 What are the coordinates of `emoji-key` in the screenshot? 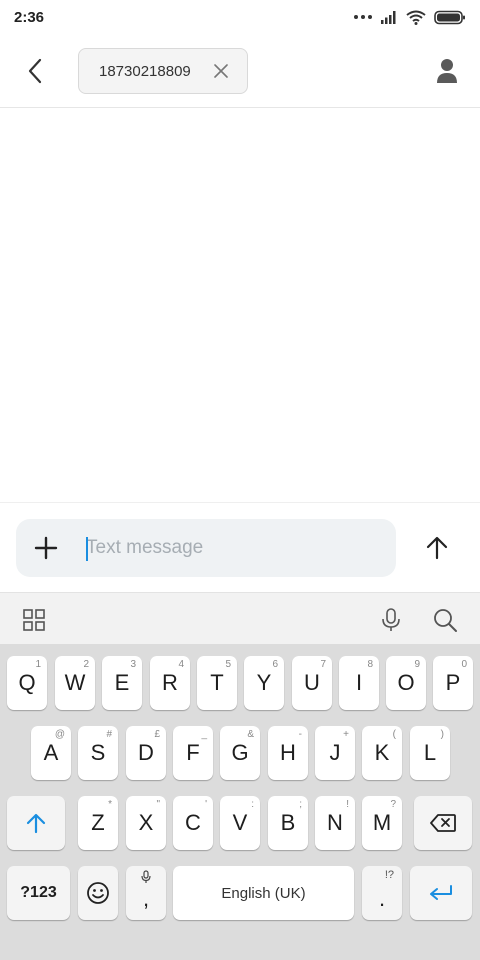 It's located at (98, 893).